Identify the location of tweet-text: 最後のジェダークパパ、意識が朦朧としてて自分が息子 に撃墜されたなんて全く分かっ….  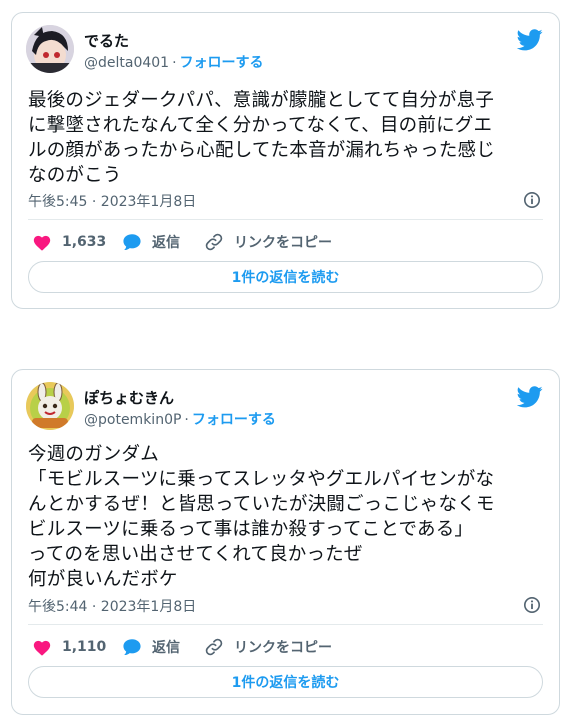
(261, 138).